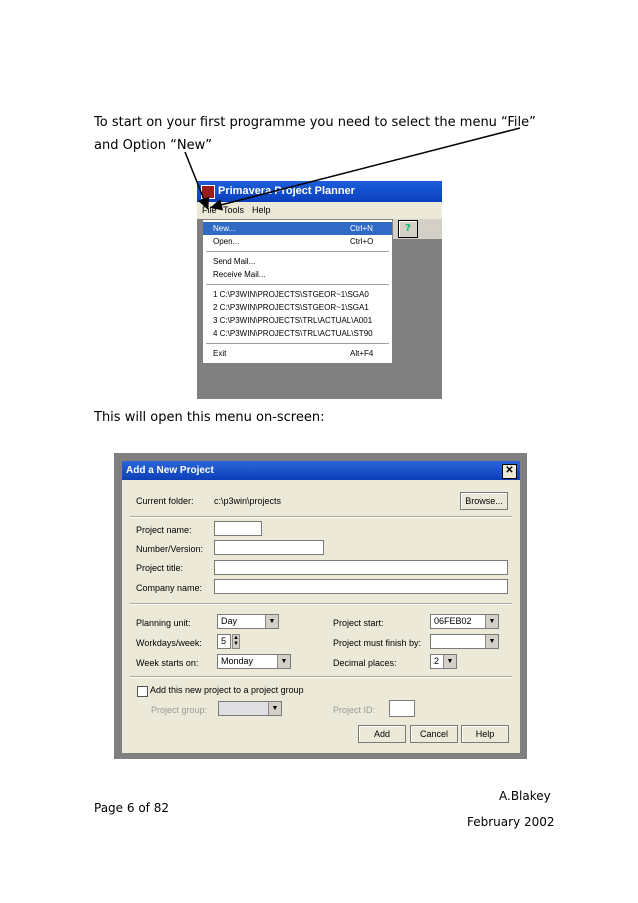  I want to click on workdays-field: 5, so click(224, 641).